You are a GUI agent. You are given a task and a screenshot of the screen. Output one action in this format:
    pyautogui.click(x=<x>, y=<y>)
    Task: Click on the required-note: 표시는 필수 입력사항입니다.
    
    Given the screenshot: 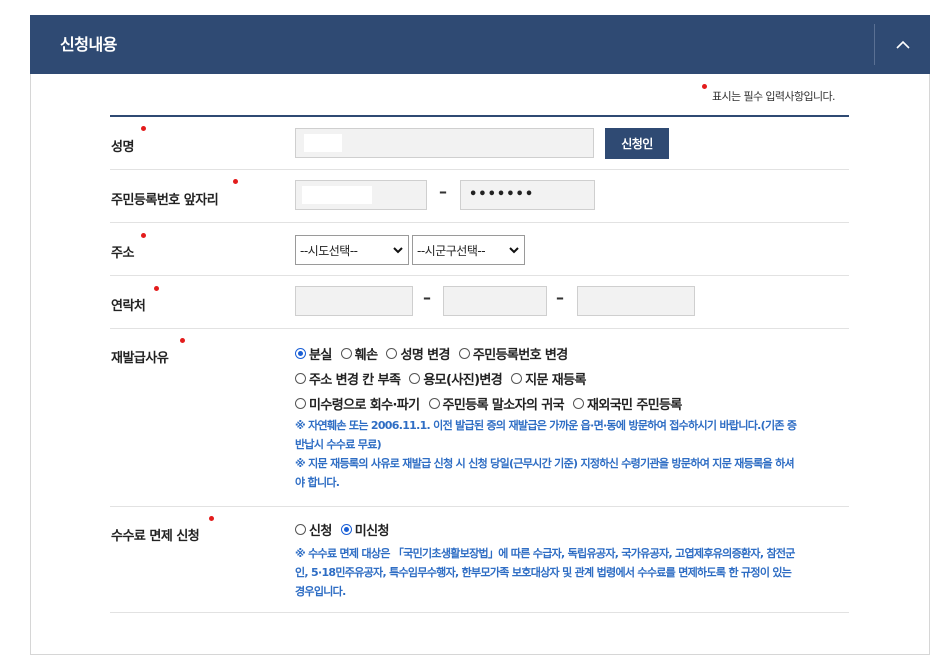 What is the action you would take?
    pyautogui.click(x=774, y=96)
    